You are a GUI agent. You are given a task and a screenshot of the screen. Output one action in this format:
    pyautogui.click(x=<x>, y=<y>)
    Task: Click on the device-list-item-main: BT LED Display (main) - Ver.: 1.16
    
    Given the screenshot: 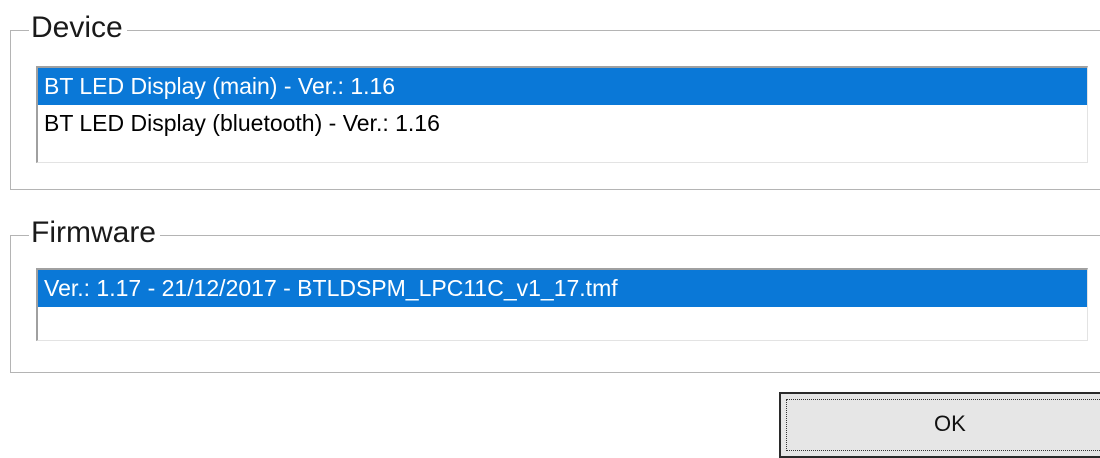 What is the action you would take?
    pyautogui.click(x=562, y=86)
    